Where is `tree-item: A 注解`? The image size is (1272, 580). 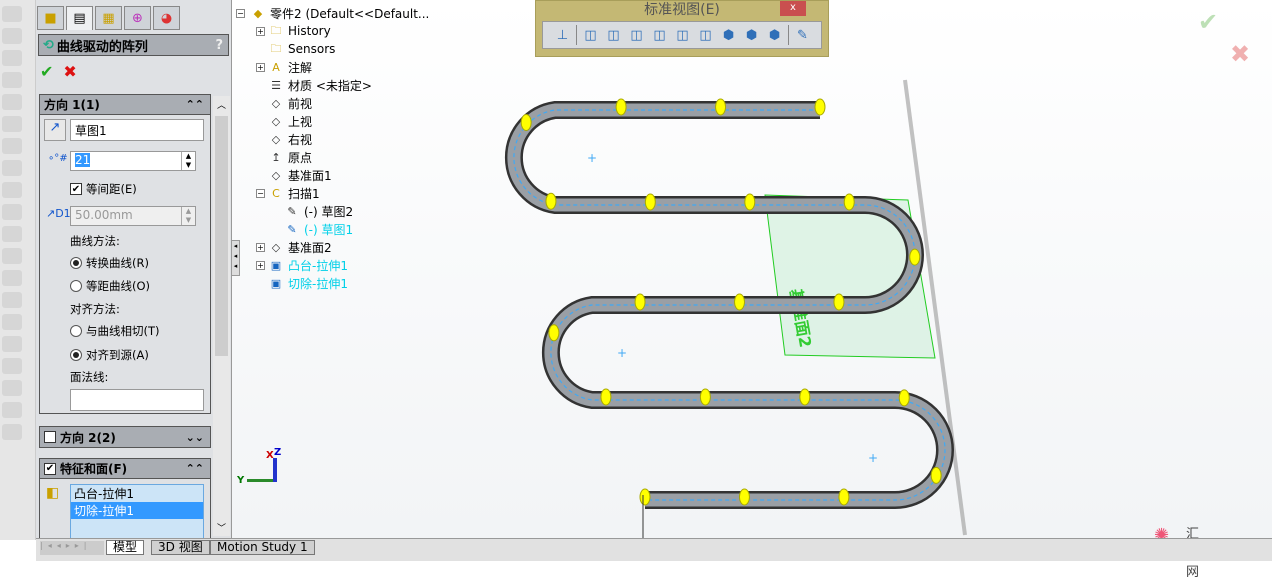 tree-item: A 注解 is located at coordinates (290, 67).